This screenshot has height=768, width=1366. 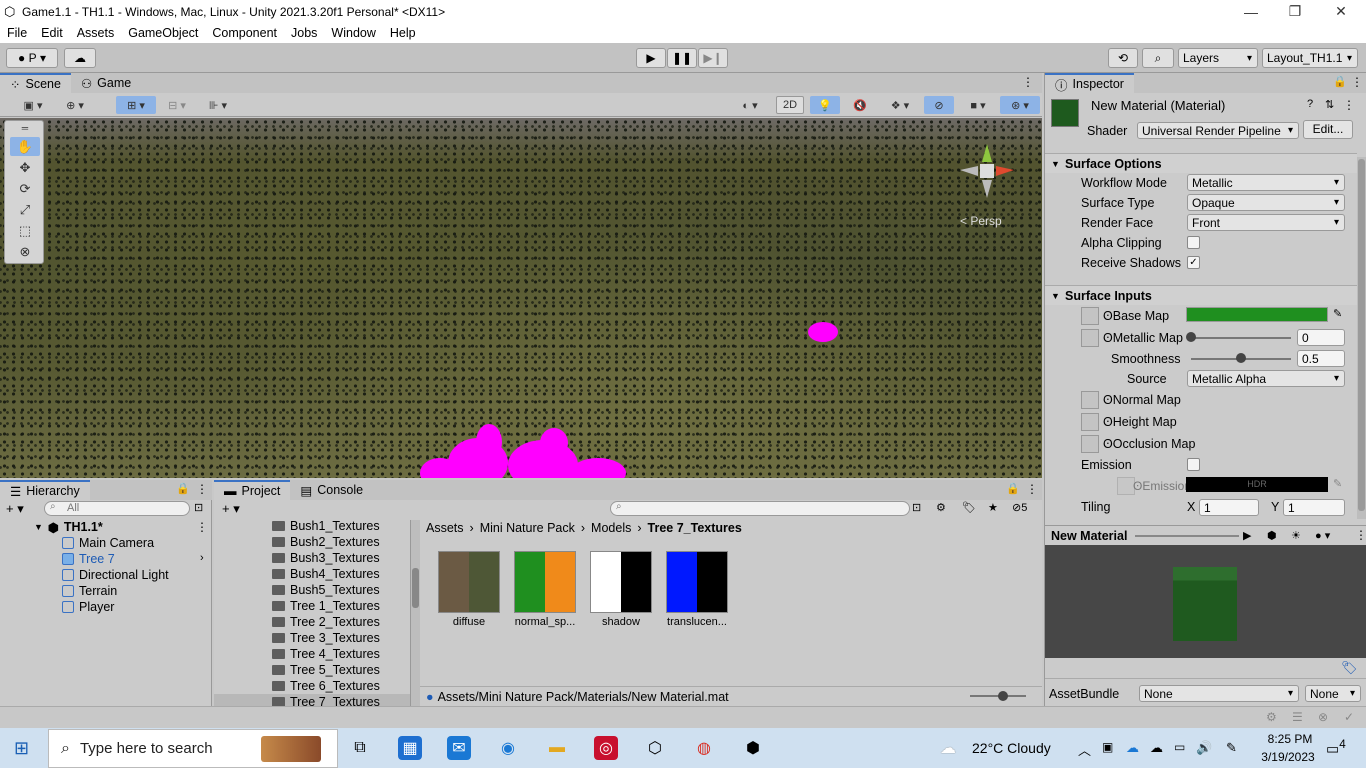 I want to click on pause-button: ❚❚, so click(x=682, y=58).